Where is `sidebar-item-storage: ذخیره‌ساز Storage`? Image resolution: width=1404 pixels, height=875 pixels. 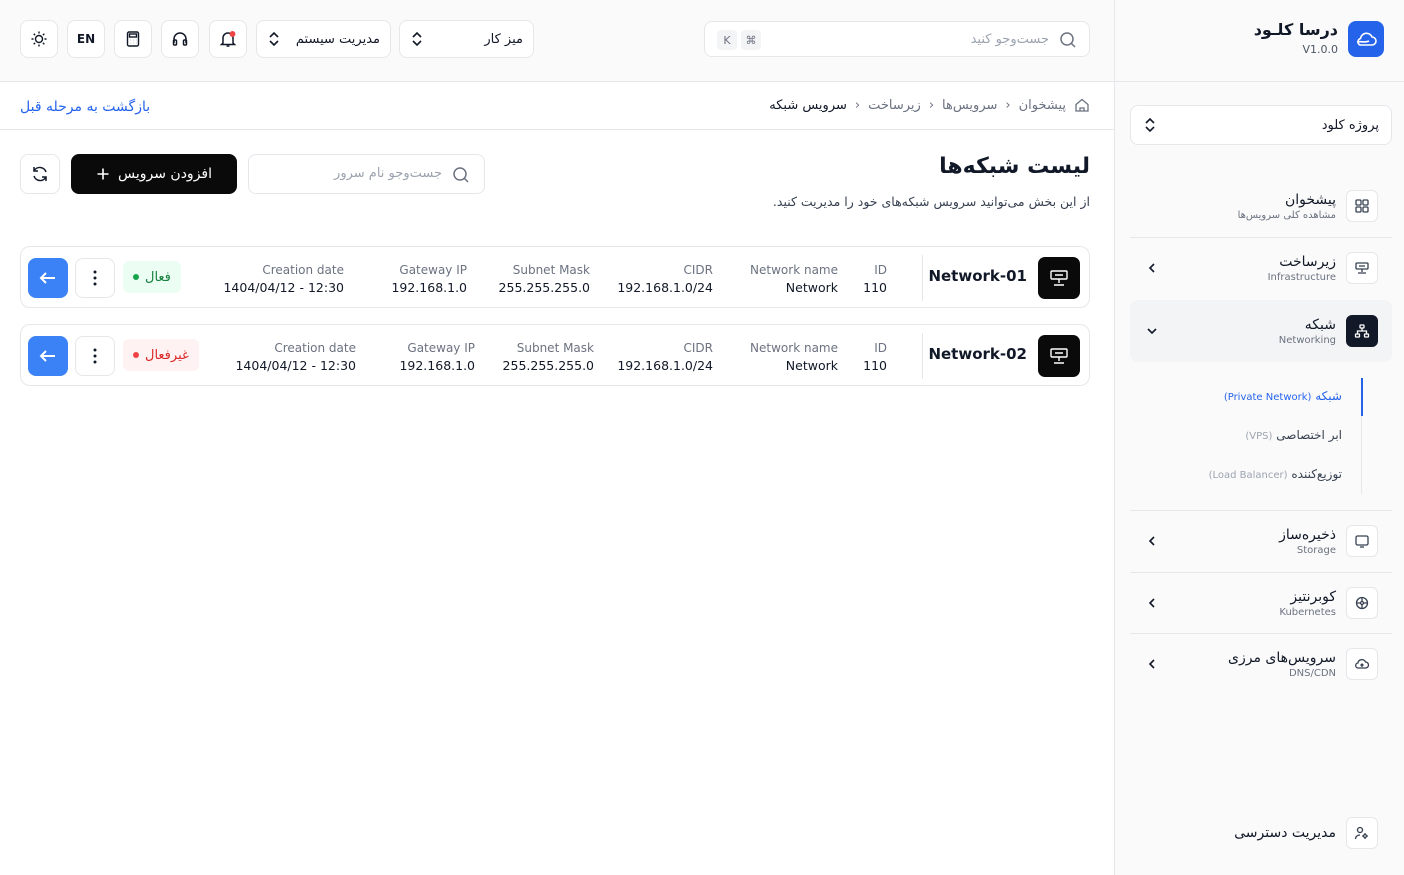 sidebar-item-storage: ذخیره‌ساز Storage is located at coordinates (1261, 541).